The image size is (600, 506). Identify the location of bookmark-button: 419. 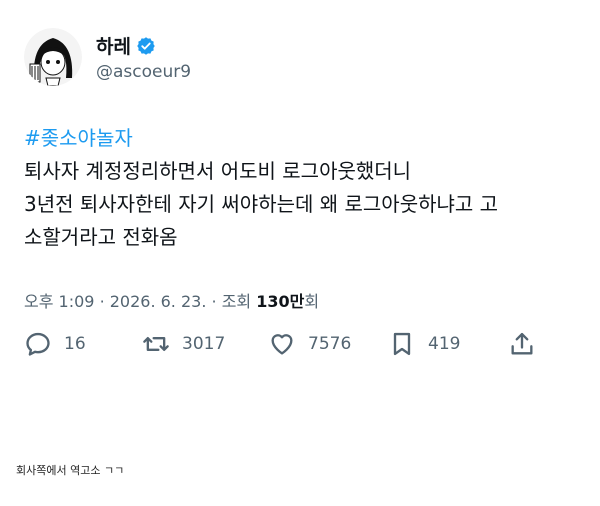
(424, 344).